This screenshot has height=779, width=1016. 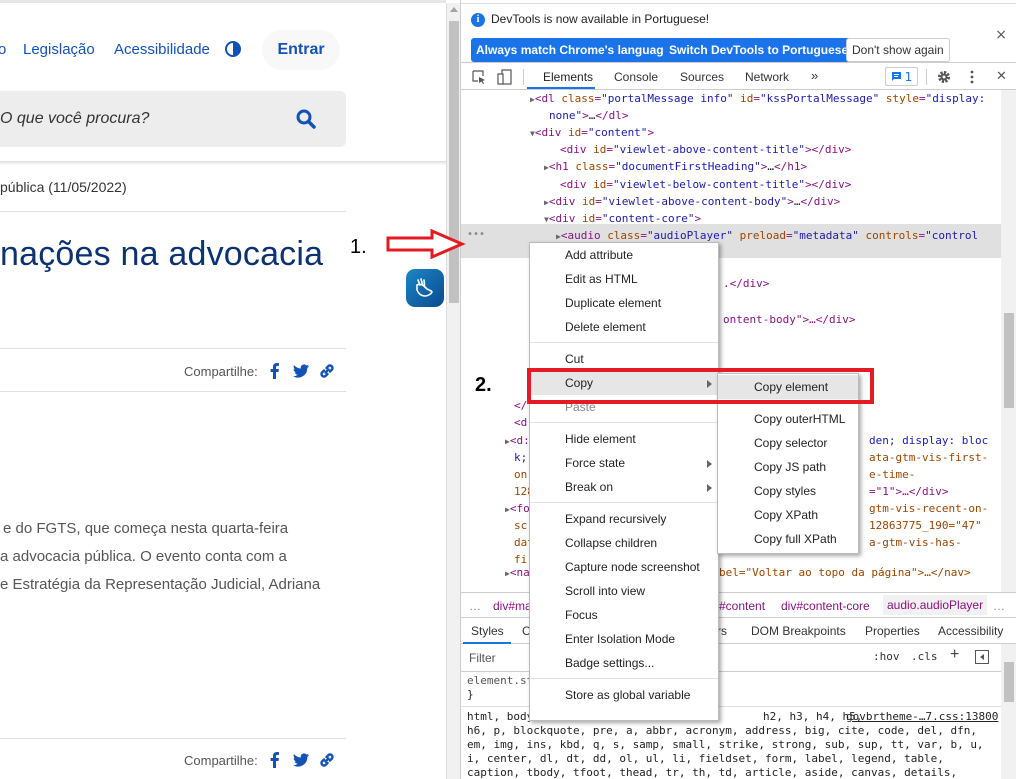 I want to click on match-language-button: Always match Chrome's language, so click(x=573, y=50).